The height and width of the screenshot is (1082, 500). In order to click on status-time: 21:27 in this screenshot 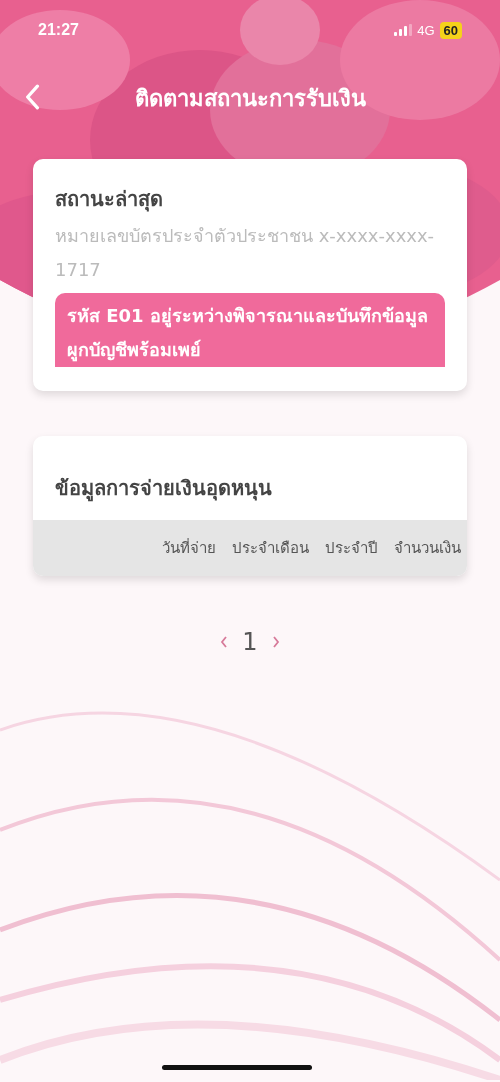, I will do `click(58, 30)`.